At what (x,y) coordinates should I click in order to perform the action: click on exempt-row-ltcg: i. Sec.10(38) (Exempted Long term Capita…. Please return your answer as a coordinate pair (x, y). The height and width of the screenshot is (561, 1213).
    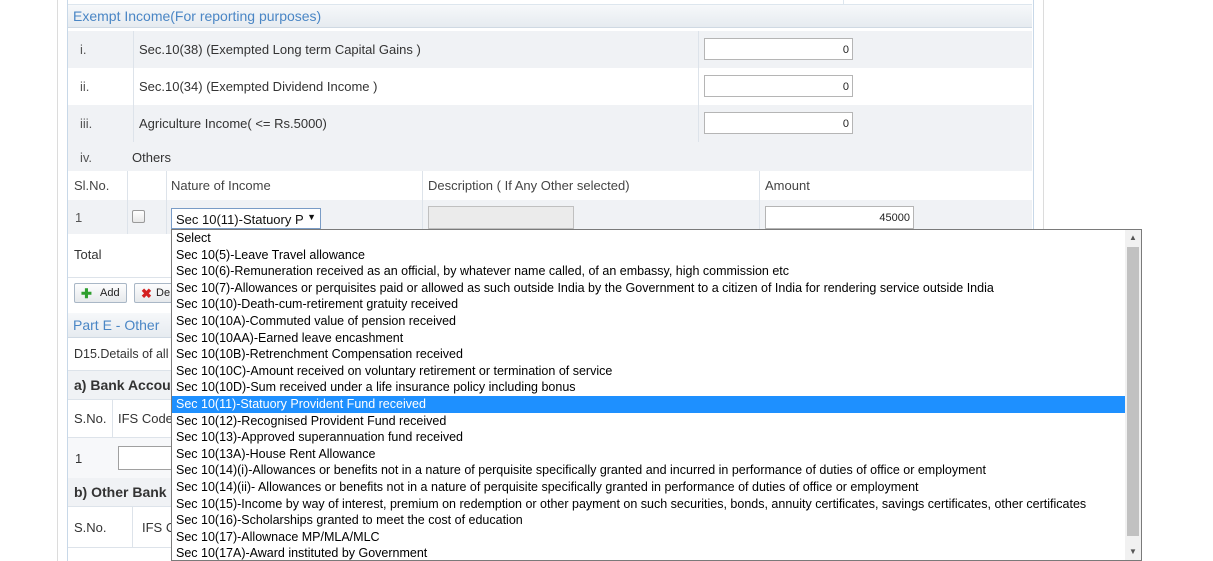
    Looking at the image, I should click on (550, 50).